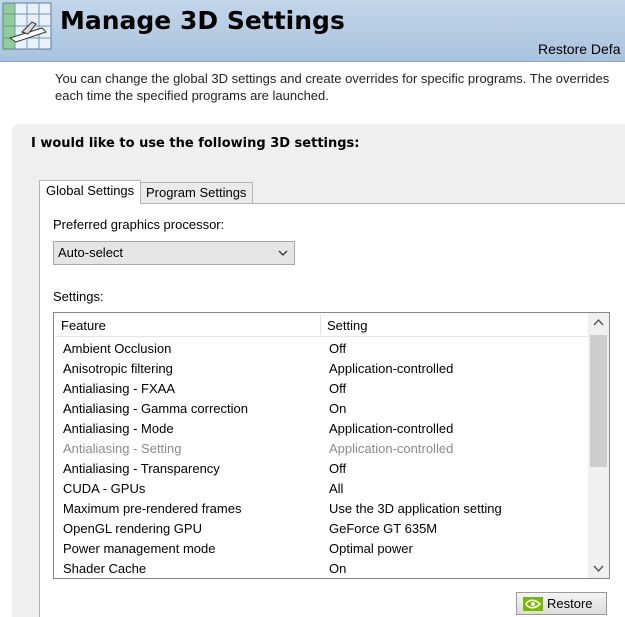 This screenshot has width=625, height=617. What do you see at coordinates (78, 296) in the screenshot?
I see `settings-label: Settings:` at bounding box center [78, 296].